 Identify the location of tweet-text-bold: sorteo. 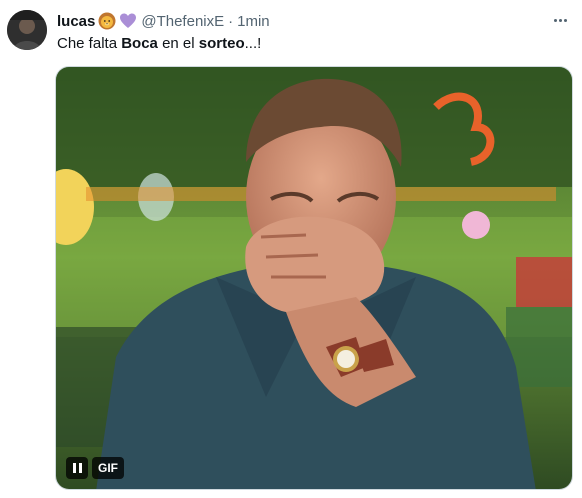
(221, 43).